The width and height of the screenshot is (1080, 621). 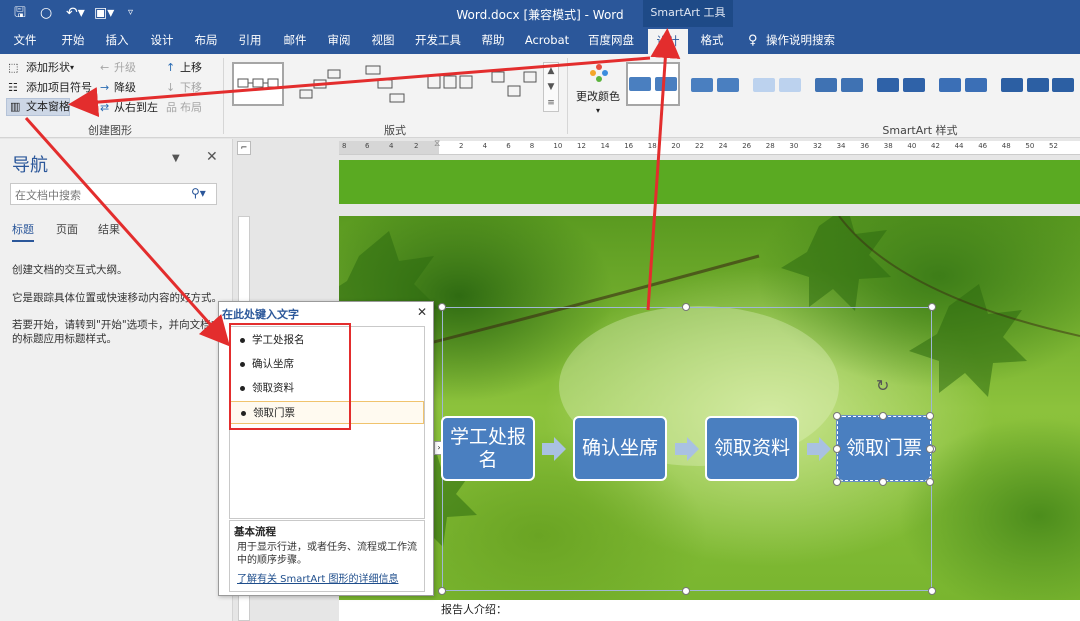 I want to click on right-to-left-button: 从右到左, so click(x=136, y=108).